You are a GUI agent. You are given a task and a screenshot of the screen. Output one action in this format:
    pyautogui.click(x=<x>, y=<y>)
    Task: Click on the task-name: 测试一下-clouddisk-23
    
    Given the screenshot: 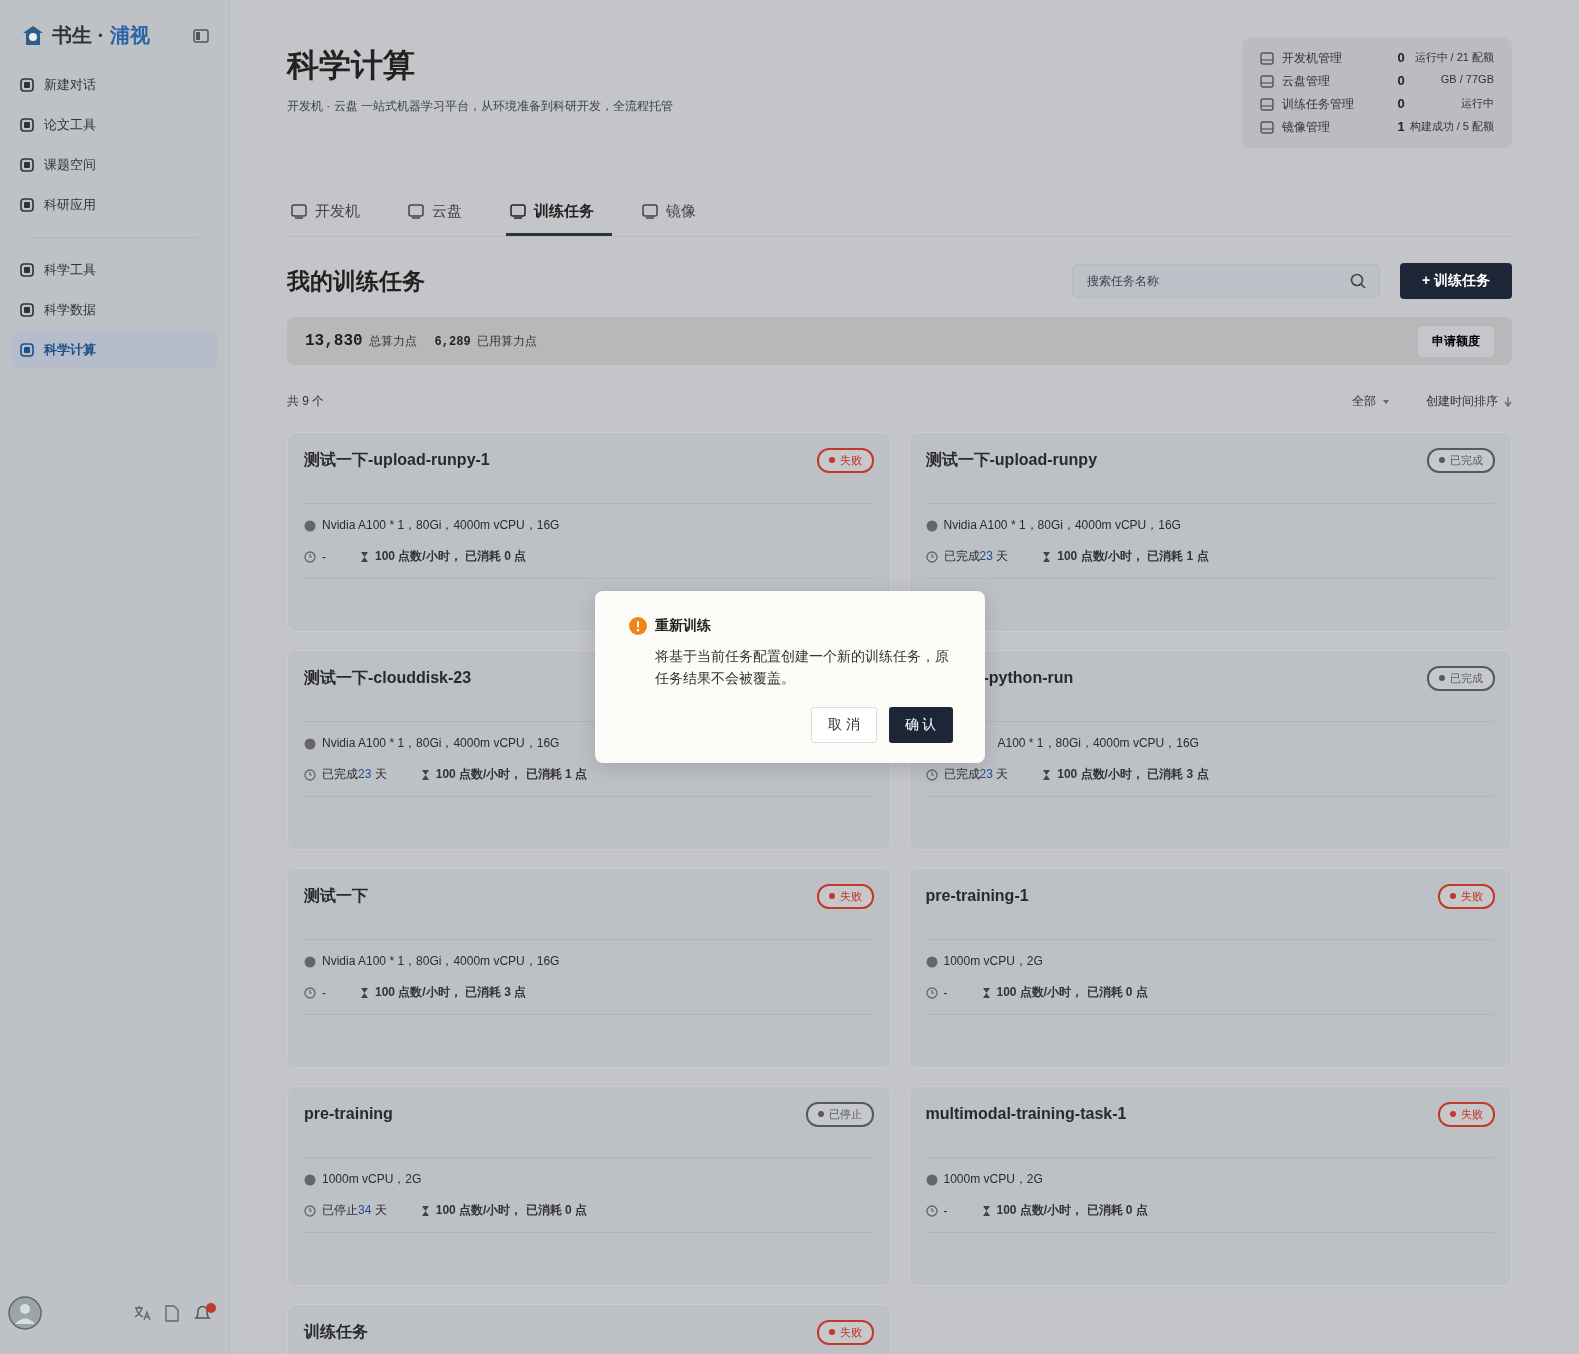 What is the action you would take?
    pyautogui.click(x=388, y=677)
    